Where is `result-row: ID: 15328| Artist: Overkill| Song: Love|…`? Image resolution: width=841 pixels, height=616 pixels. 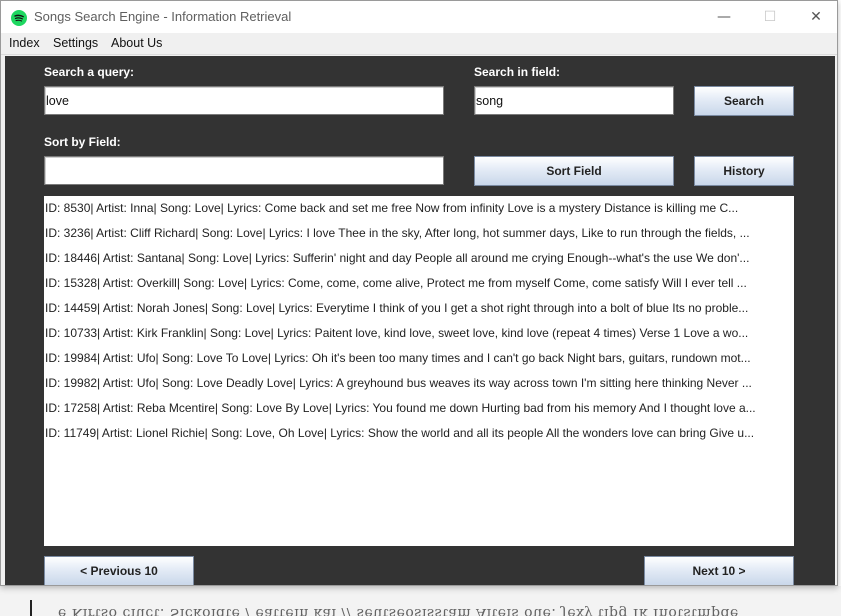 result-row: ID: 15328| Artist: Overkill| Song: Love|… is located at coordinates (418, 283).